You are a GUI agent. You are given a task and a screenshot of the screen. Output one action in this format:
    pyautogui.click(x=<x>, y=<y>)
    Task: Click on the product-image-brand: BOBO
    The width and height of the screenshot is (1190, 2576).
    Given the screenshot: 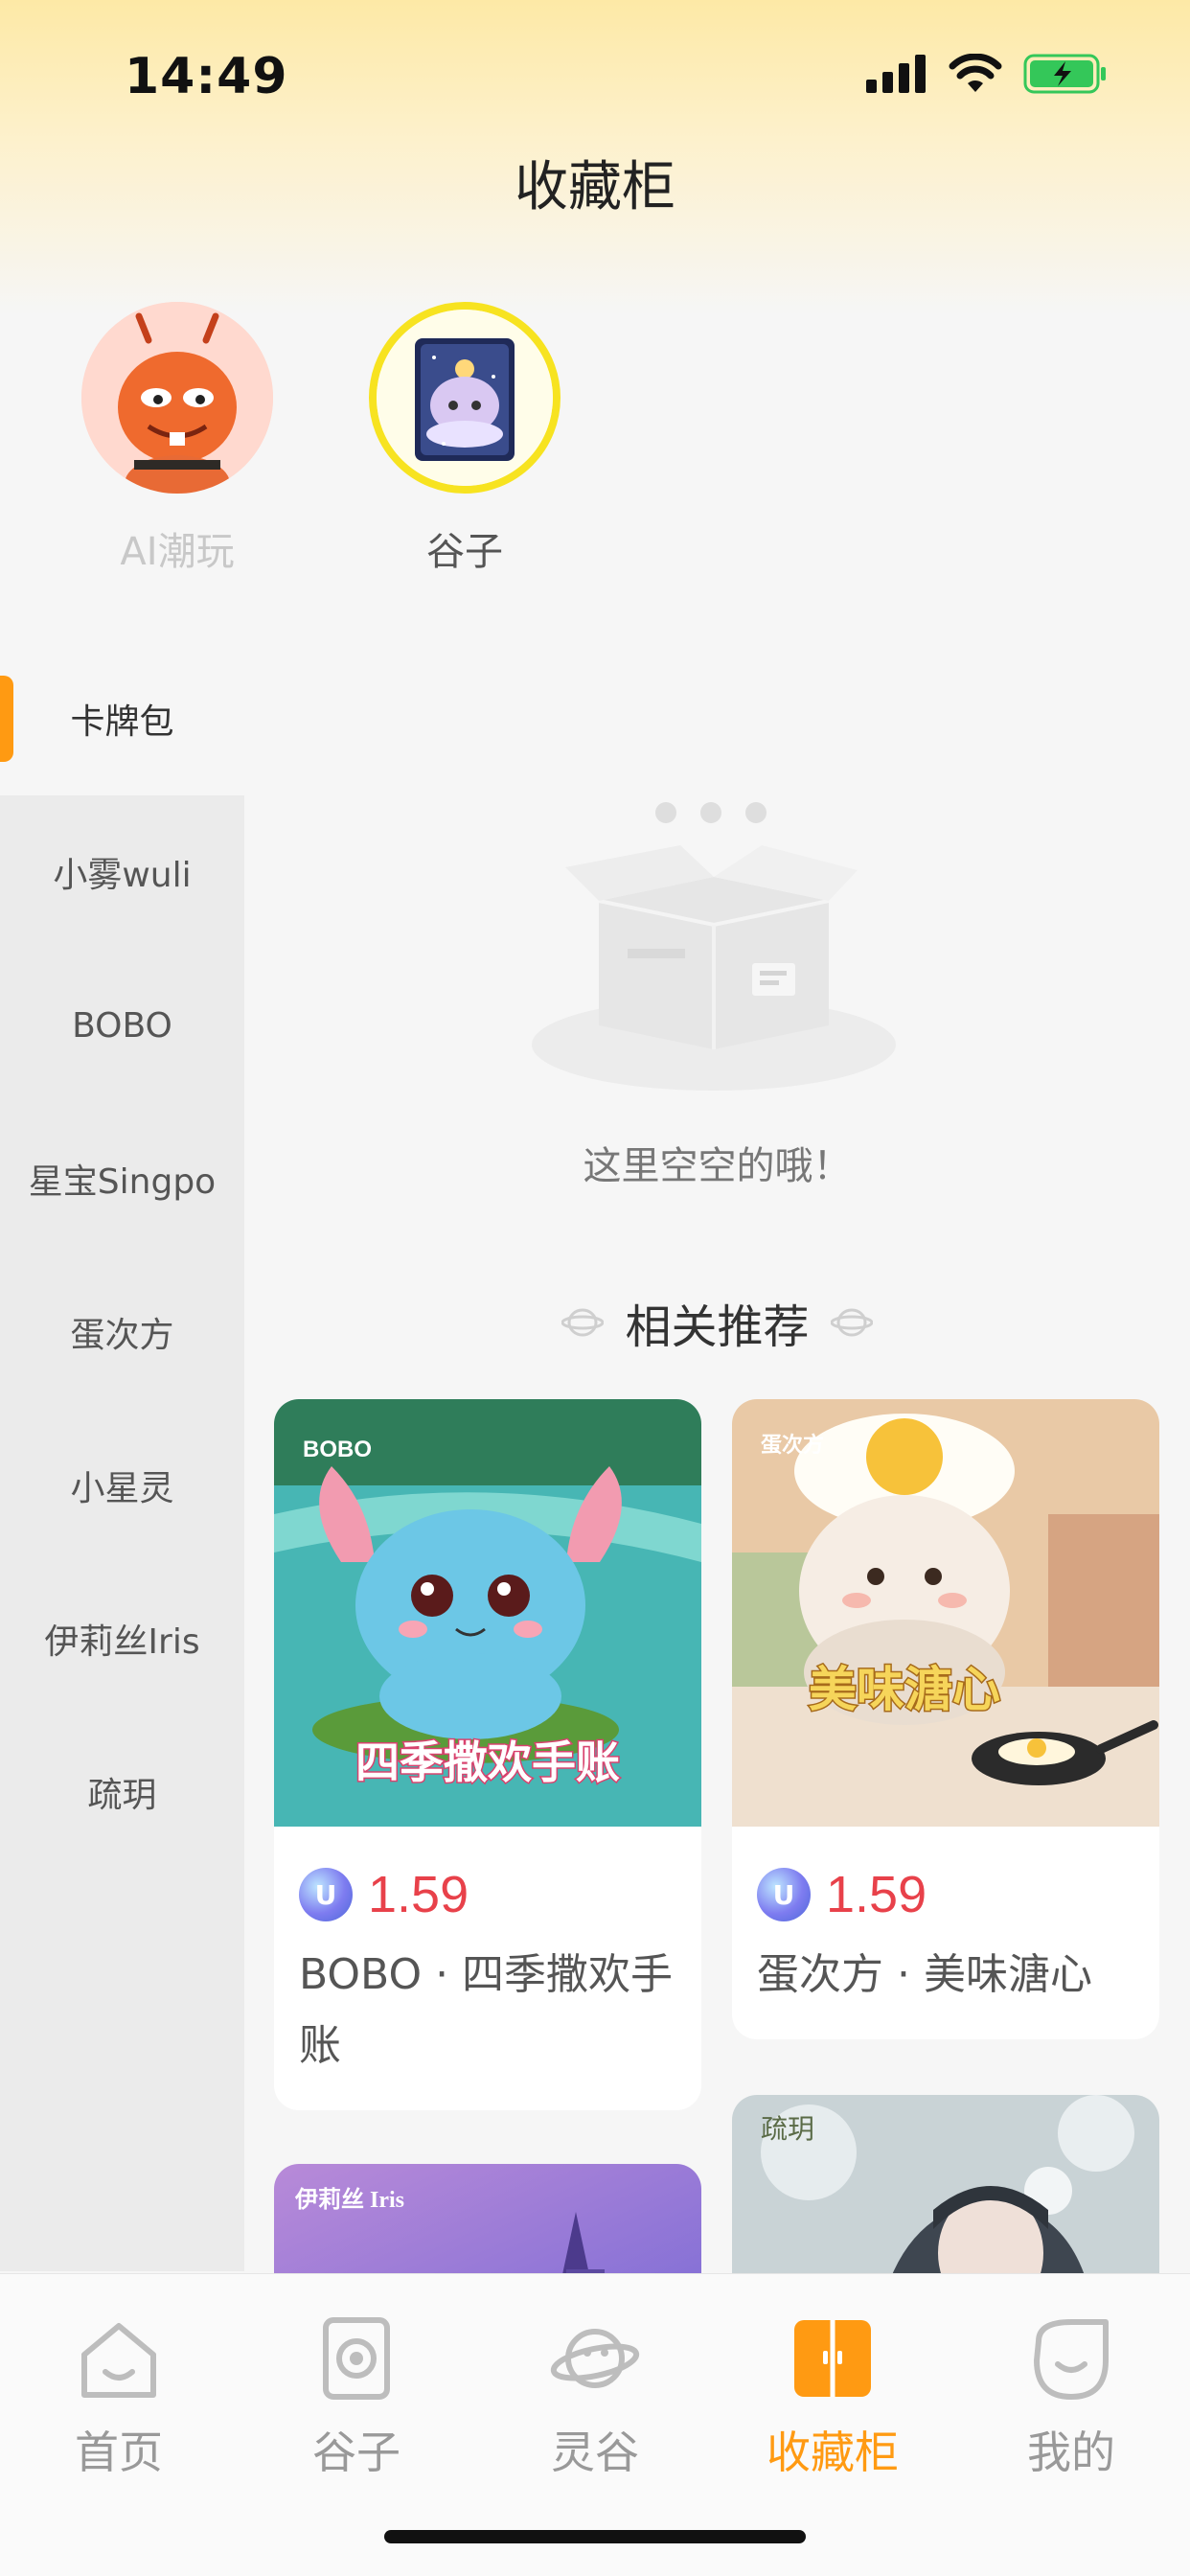 What is the action you would take?
    pyautogui.click(x=338, y=1449)
    